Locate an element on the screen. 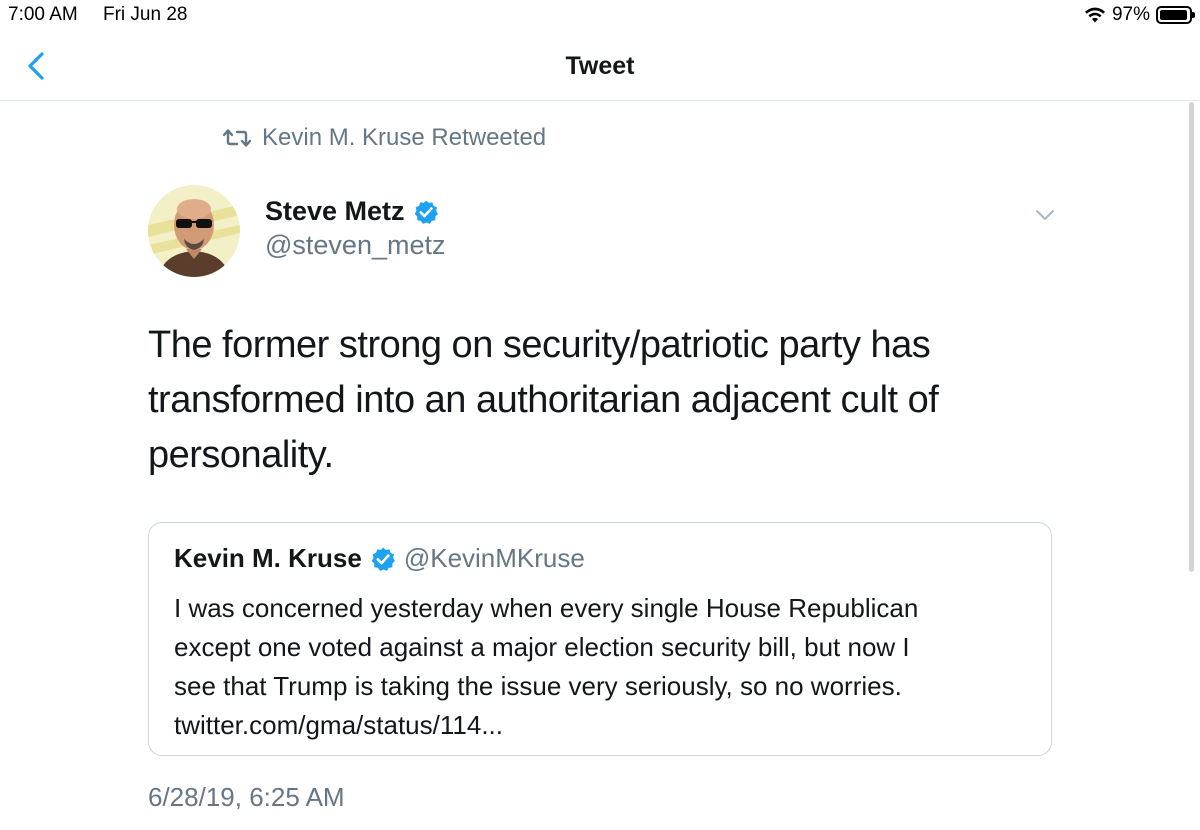  quoted-tweet-header: Kevin M. Kruse @KevinMKruse is located at coordinates (379, 558).